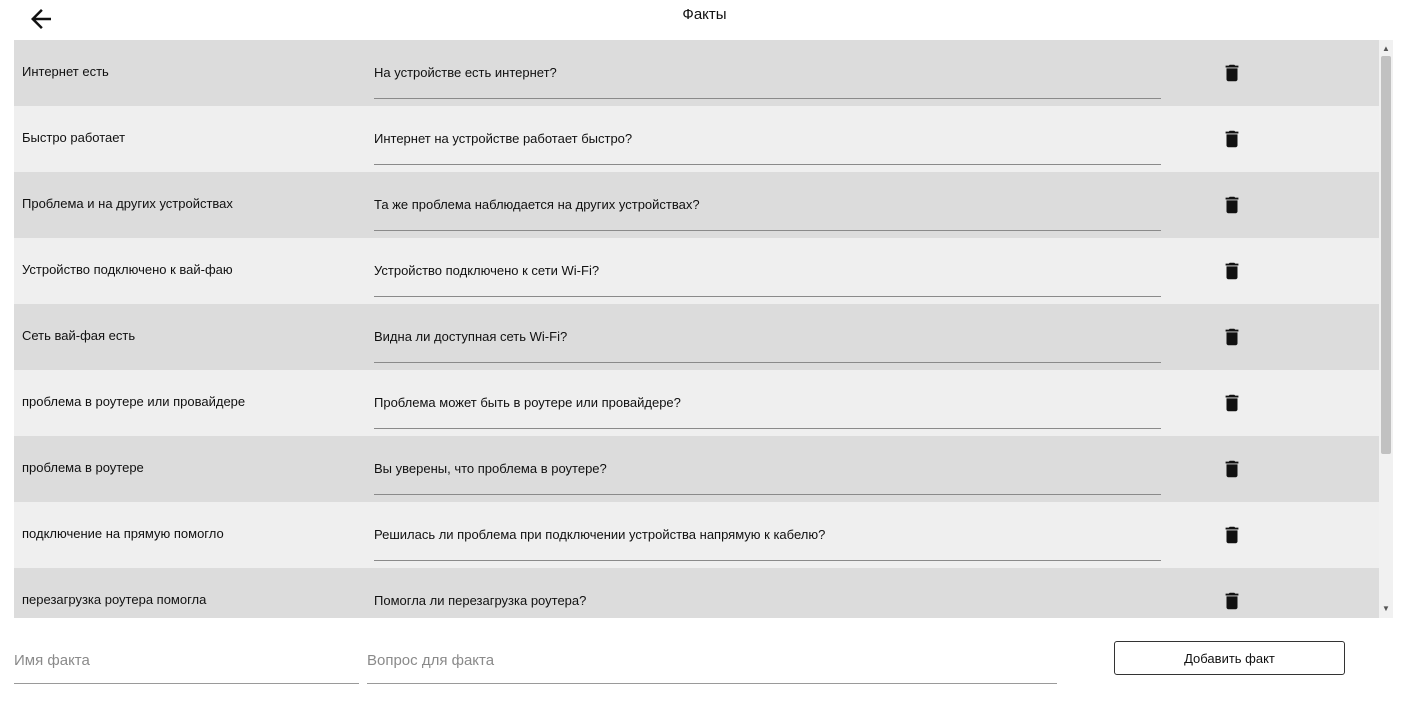  I want to click on fact-question-field: Видна ли доступная сеть Wi-Fi?, so click(767, 340).